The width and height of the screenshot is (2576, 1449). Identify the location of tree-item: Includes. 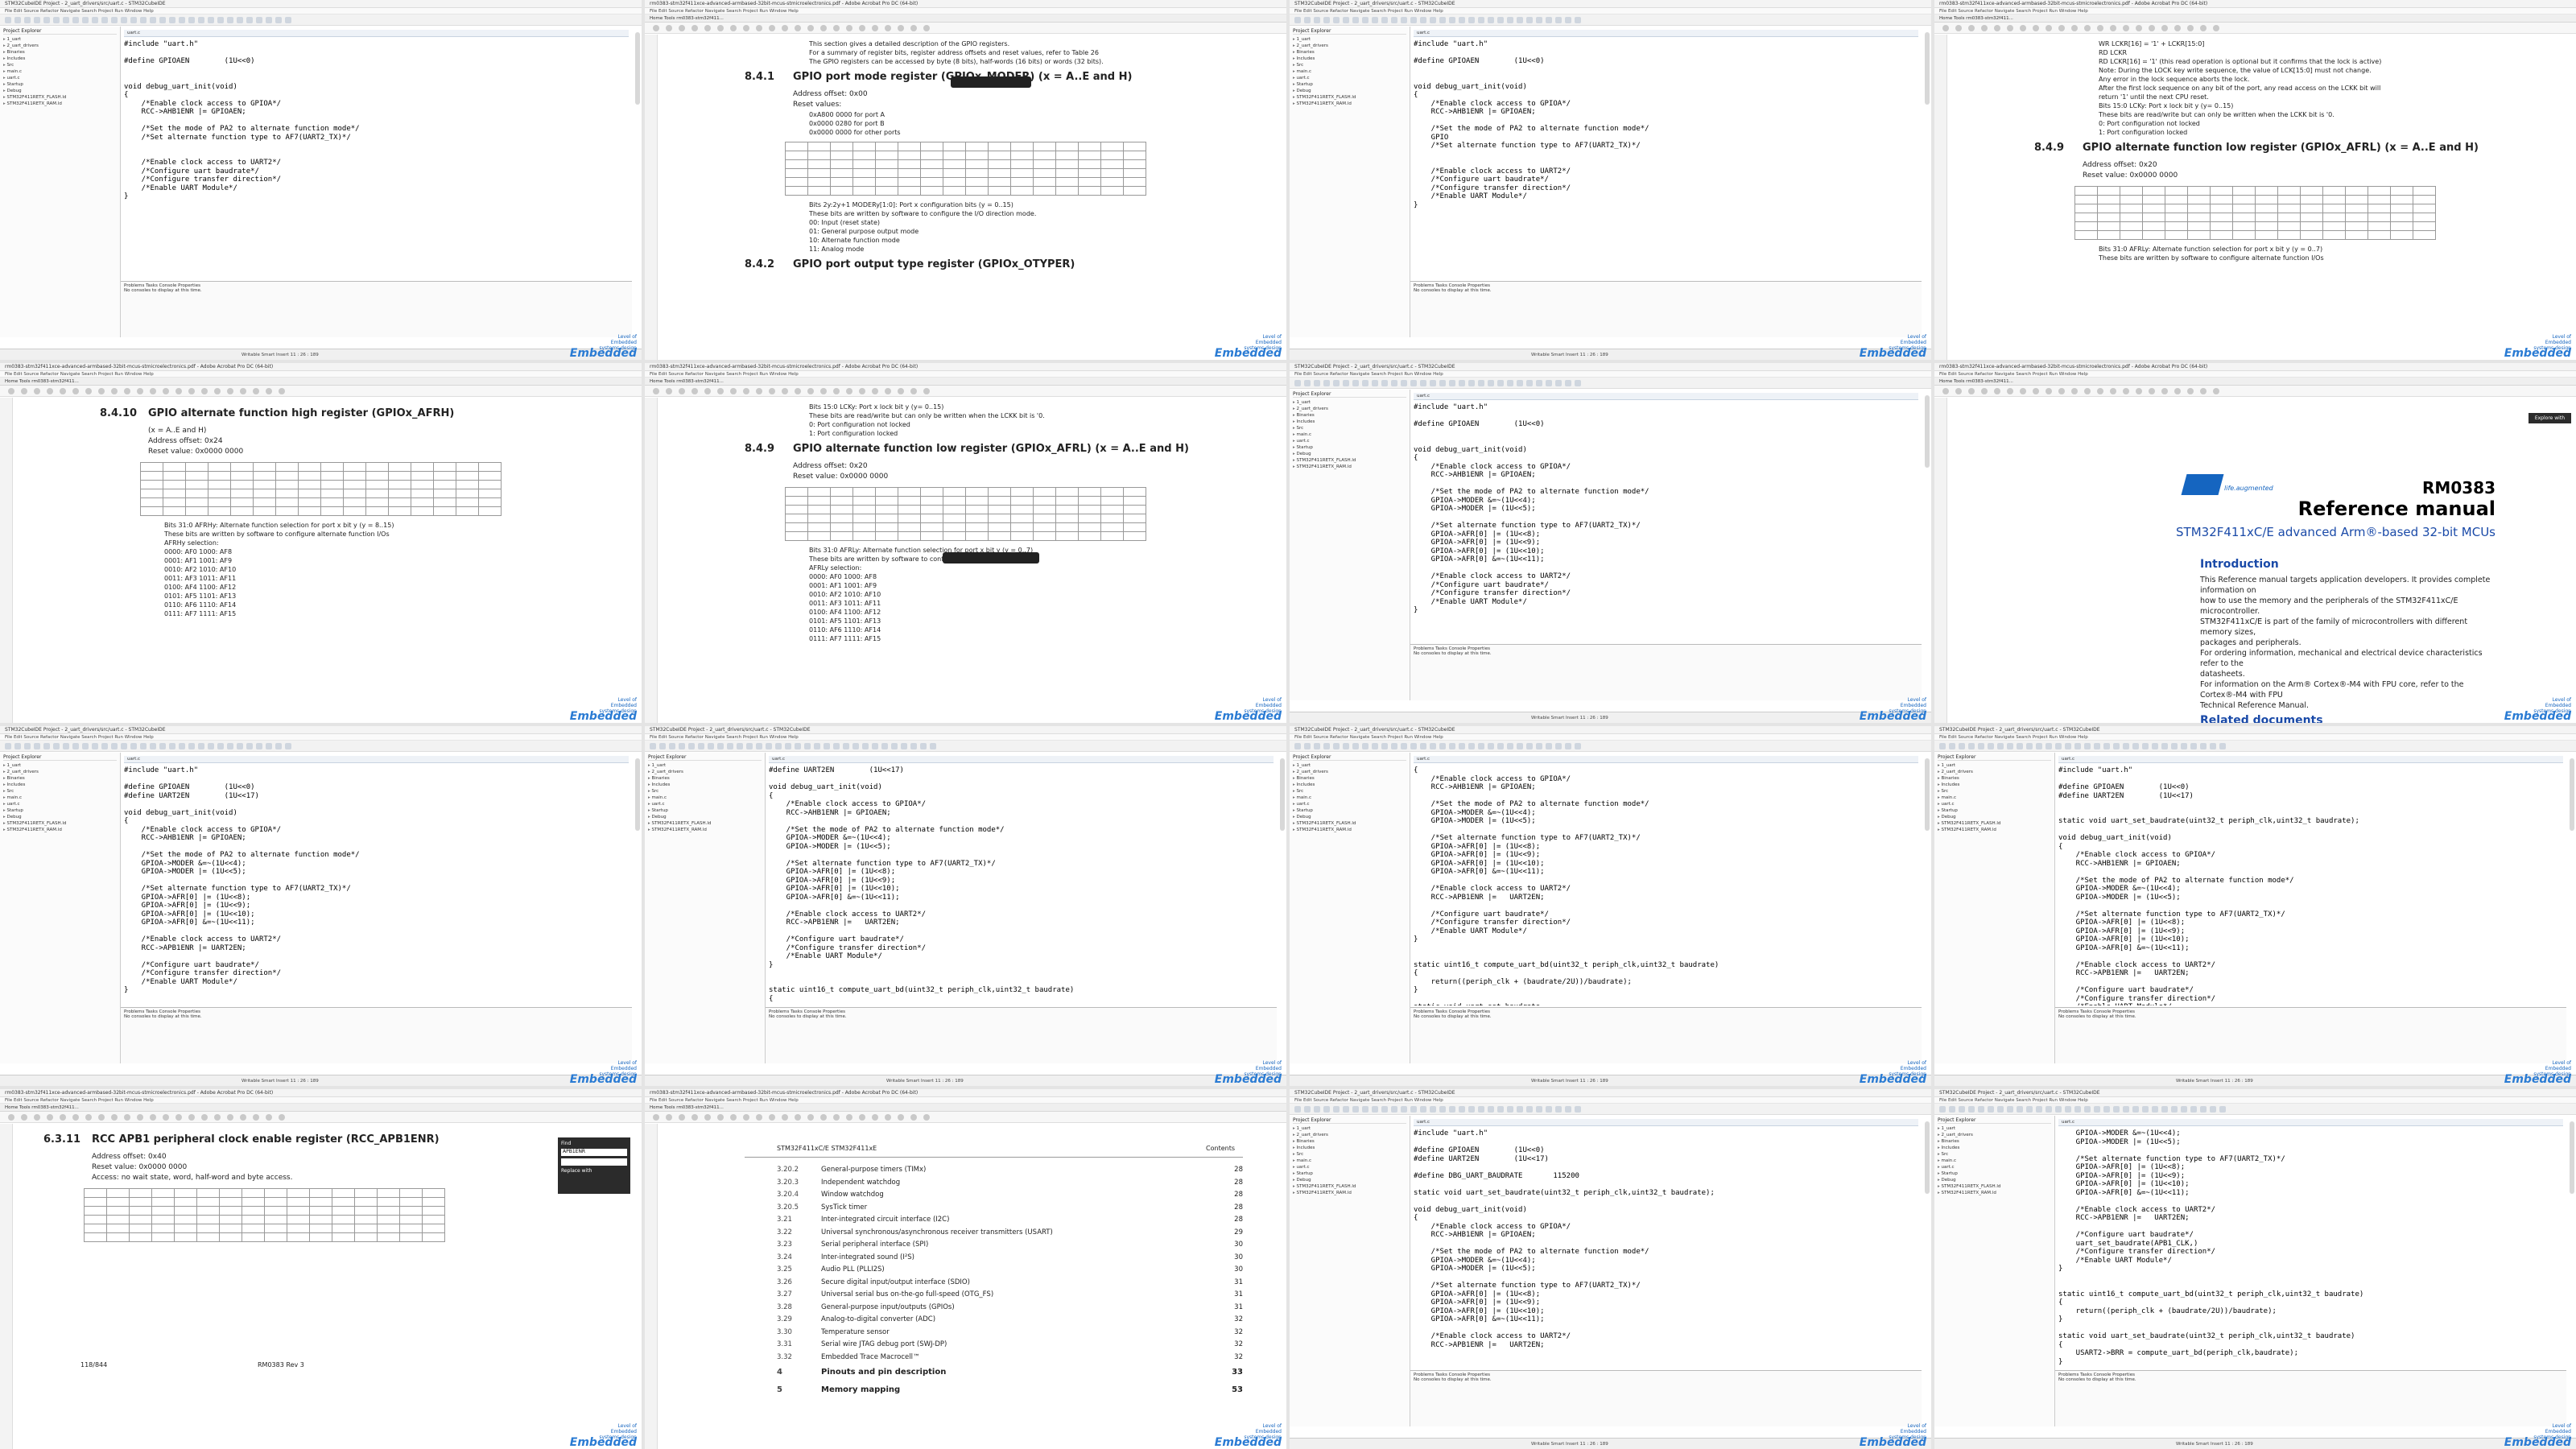
(1349, 422).